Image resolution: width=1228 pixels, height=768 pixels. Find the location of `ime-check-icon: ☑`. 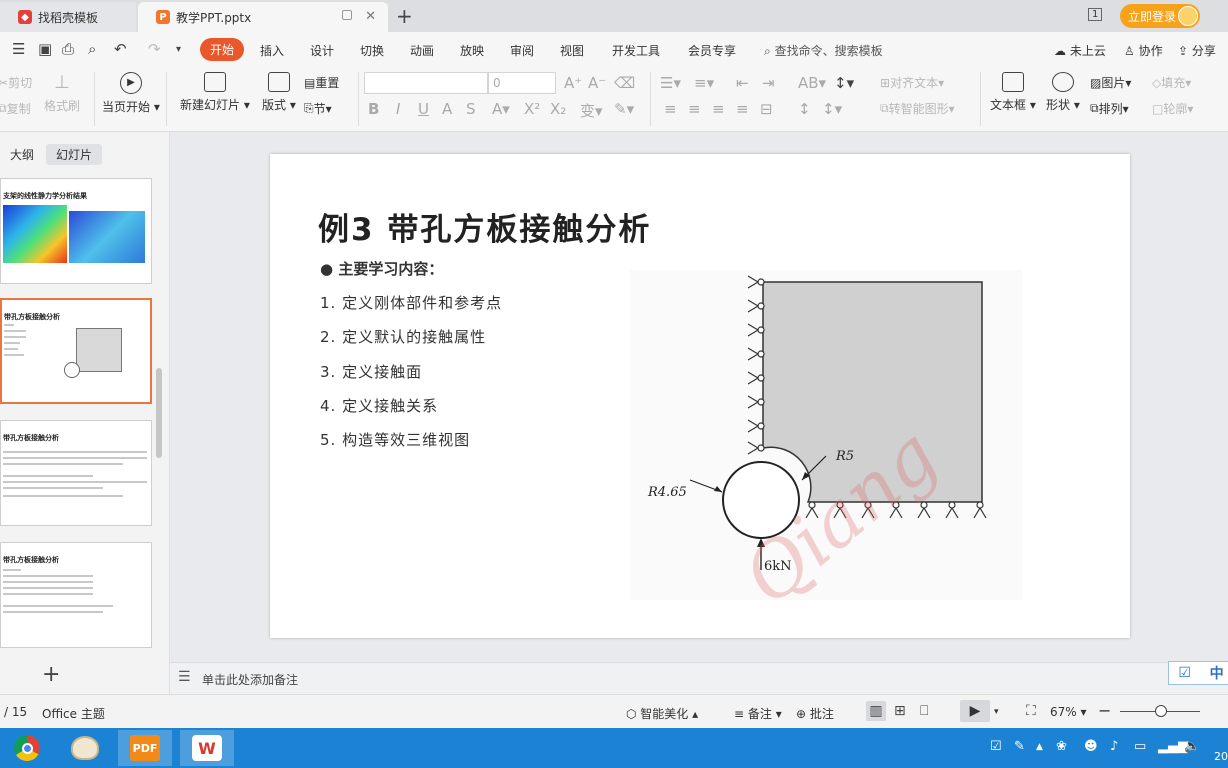

ime-check-icon: ☑ is located at coordinates (1184, 673).